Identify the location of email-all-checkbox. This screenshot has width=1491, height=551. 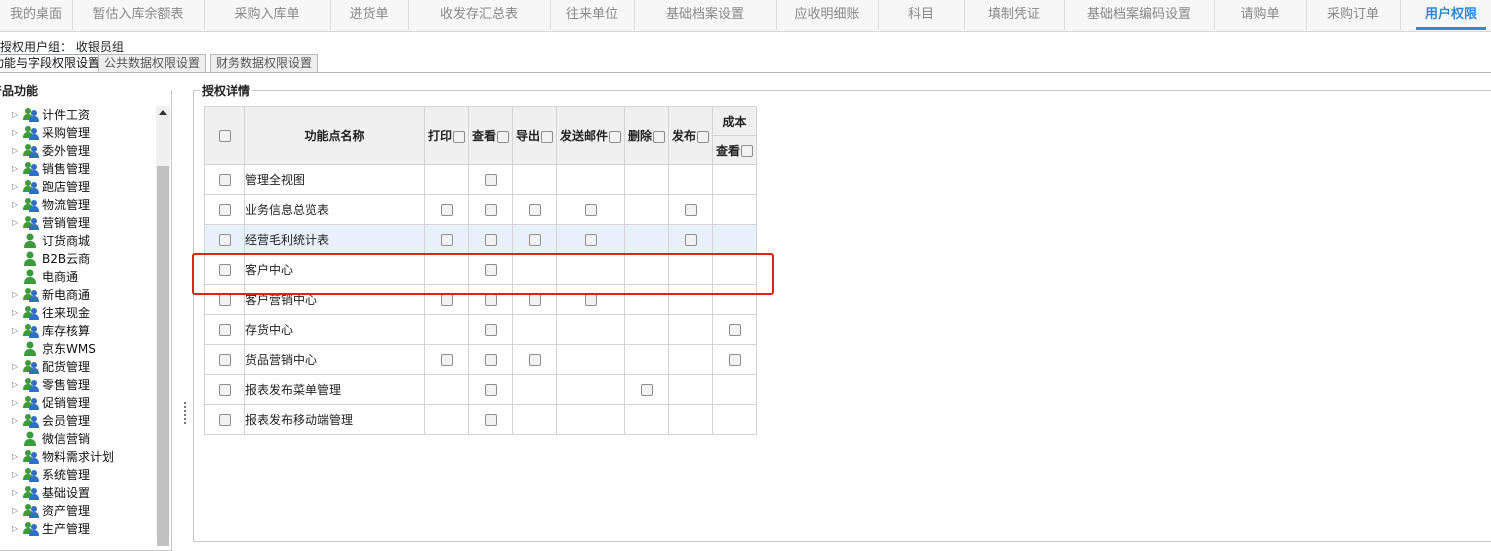
(615, 136).